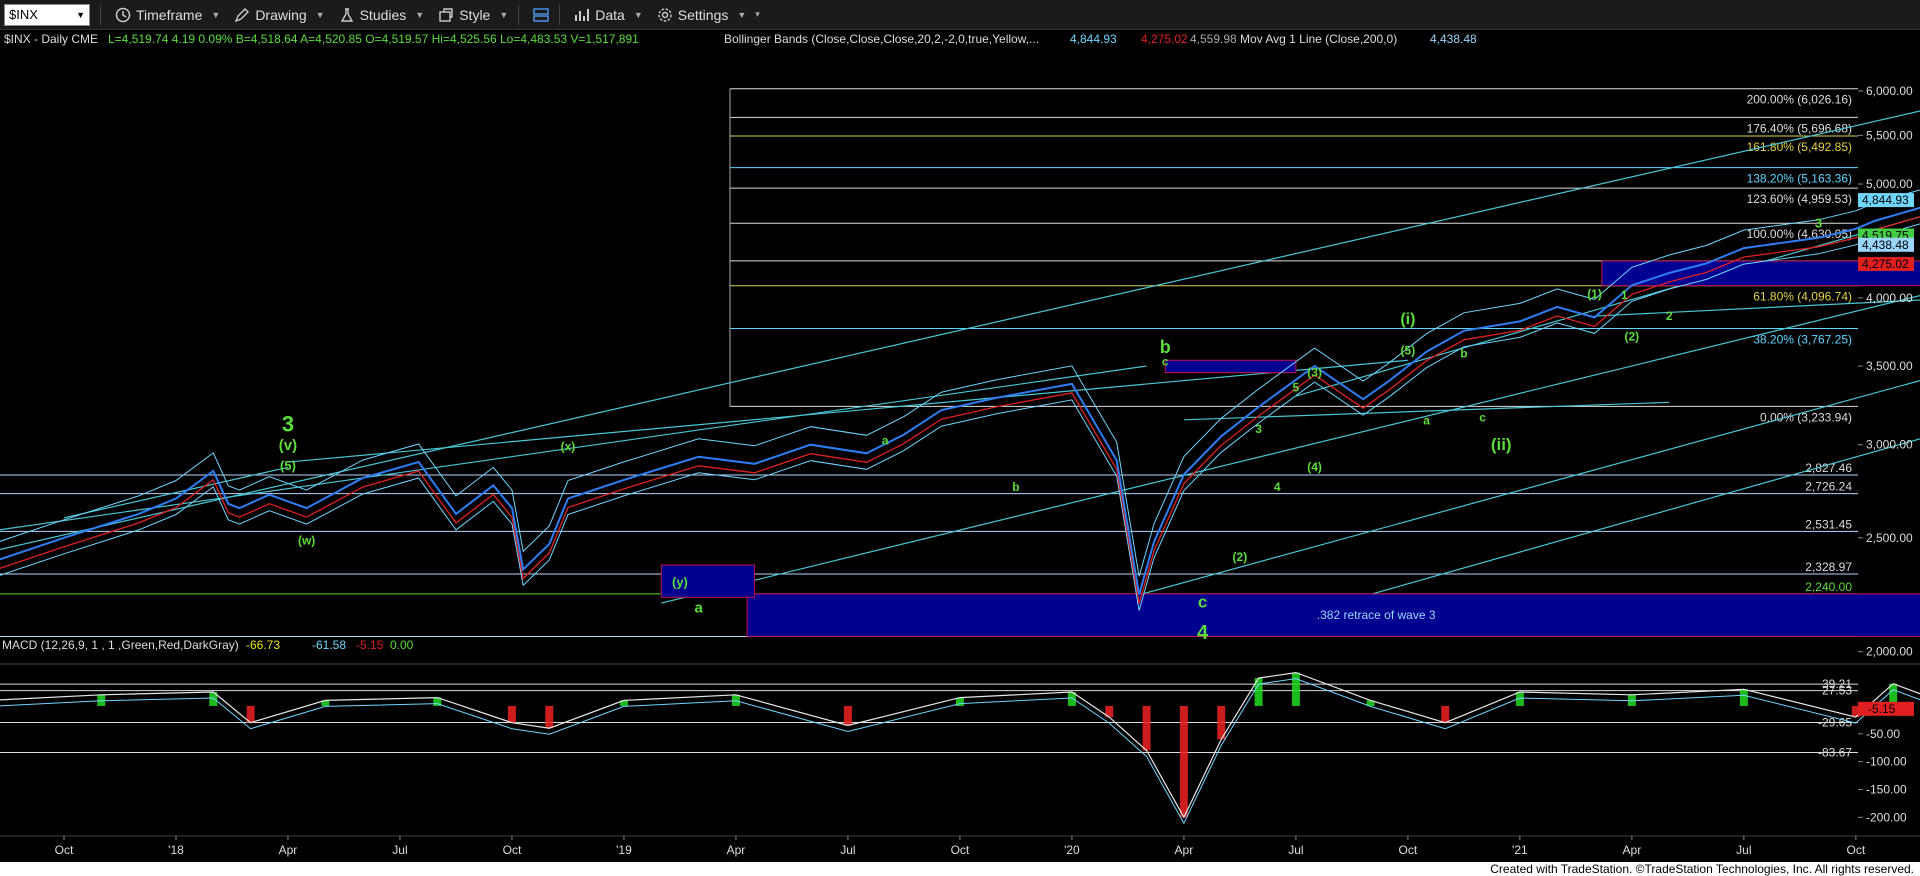 Image resolution: width=1920 pixels, height=876 pixels. I want to click on studies-label: Studies, so click(383, 14).